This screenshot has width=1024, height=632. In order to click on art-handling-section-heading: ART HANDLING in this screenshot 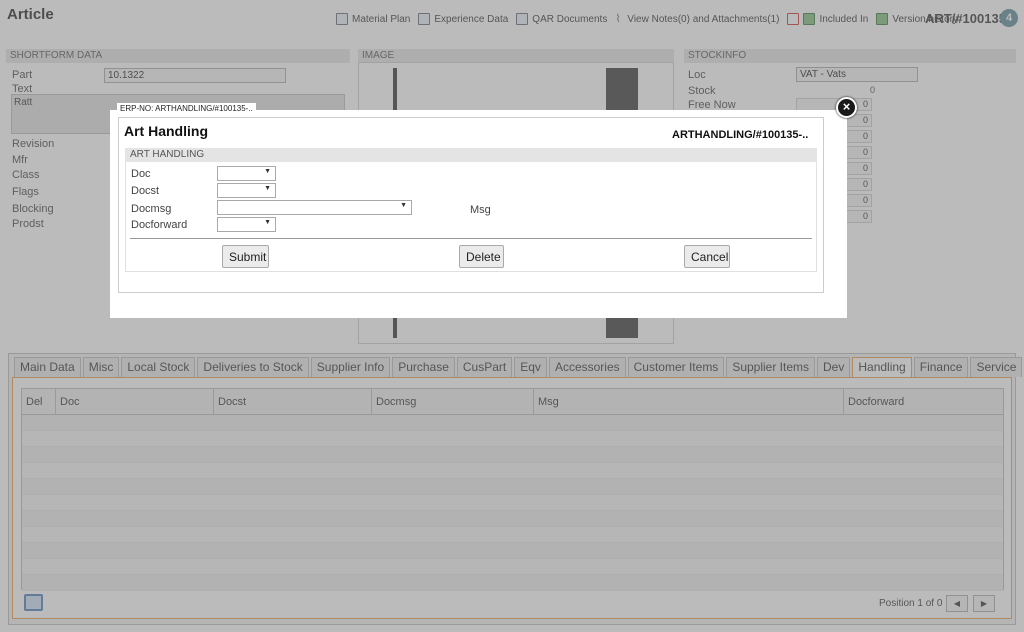, I will do `click(471, 155)`.